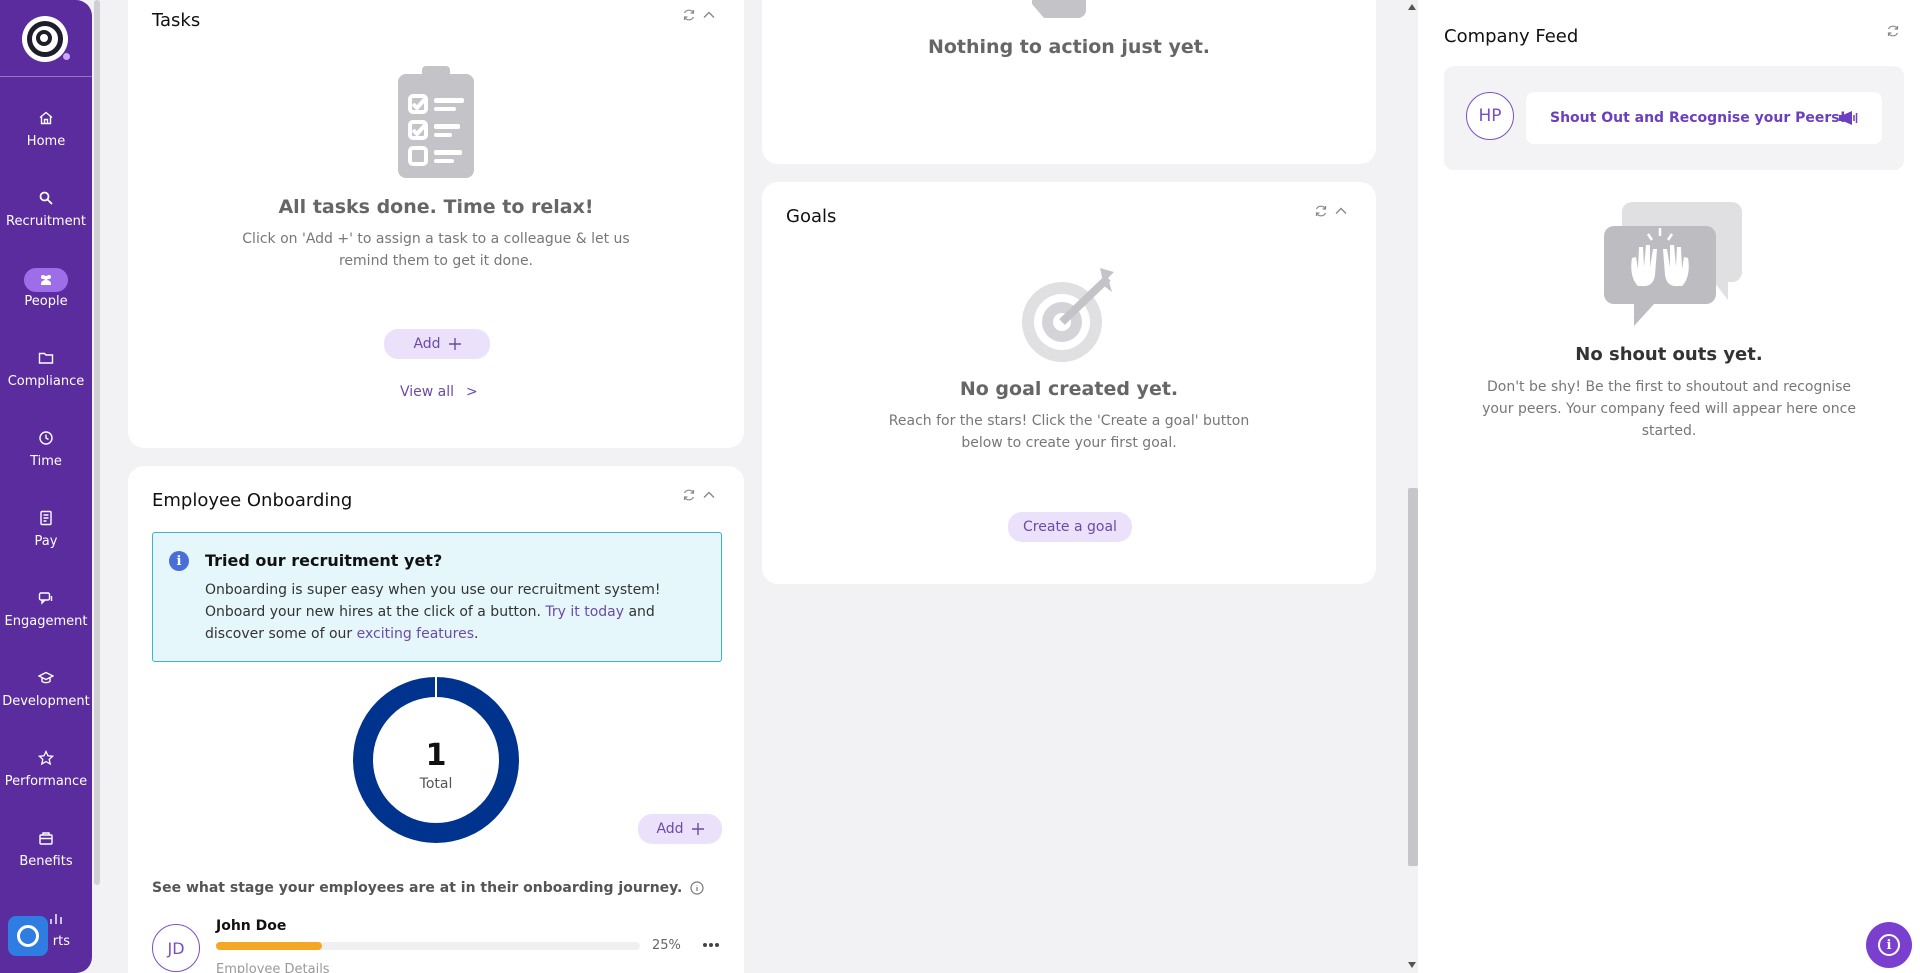 The image size is (1920, 973). What do you see at coordinates (472, 392) in the screenshot?
I see `chevron-right-icon: >` at bounding box center [472, 392].